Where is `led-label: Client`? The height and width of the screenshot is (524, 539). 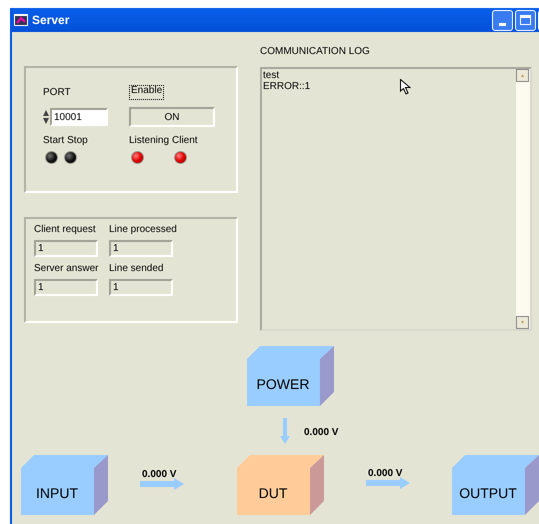 led-label: Client is located at coordinates (185, 141).